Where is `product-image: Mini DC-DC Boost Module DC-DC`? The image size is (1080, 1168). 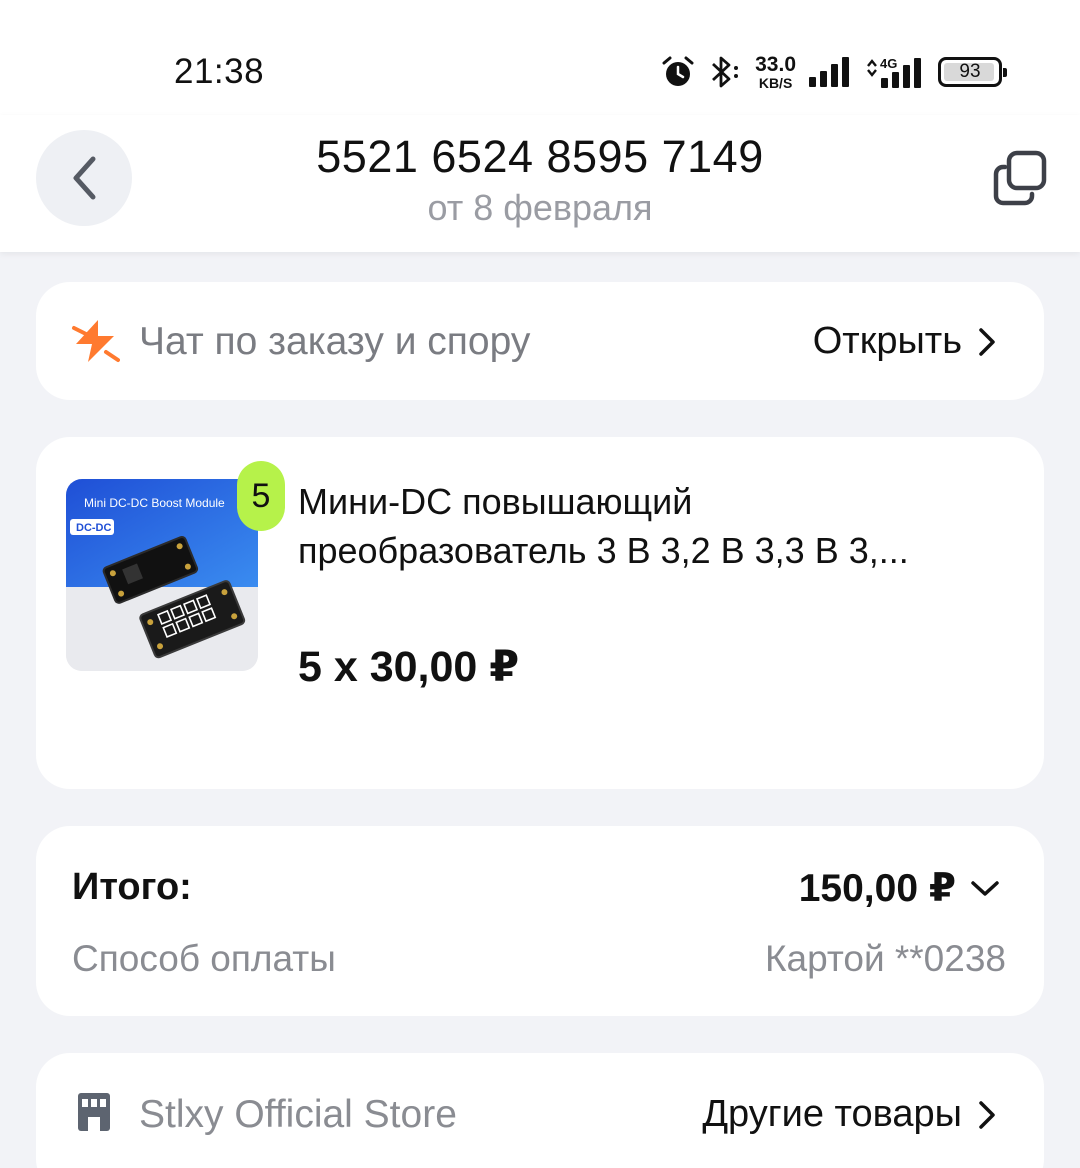 product-image: Mini DC-DC Boost Module DC-DC is located at coordinates (162, 575).